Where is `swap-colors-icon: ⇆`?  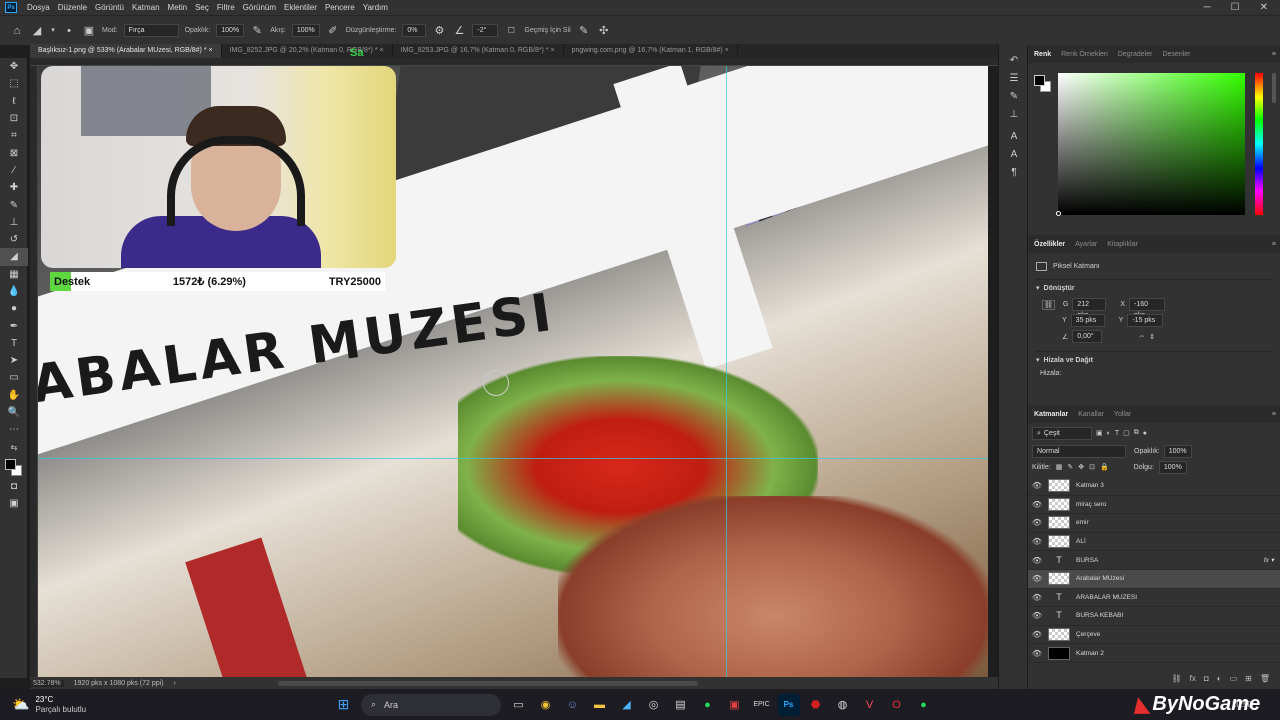
swap-colors-icon: ⇆ is located at coordinates (14, 447).